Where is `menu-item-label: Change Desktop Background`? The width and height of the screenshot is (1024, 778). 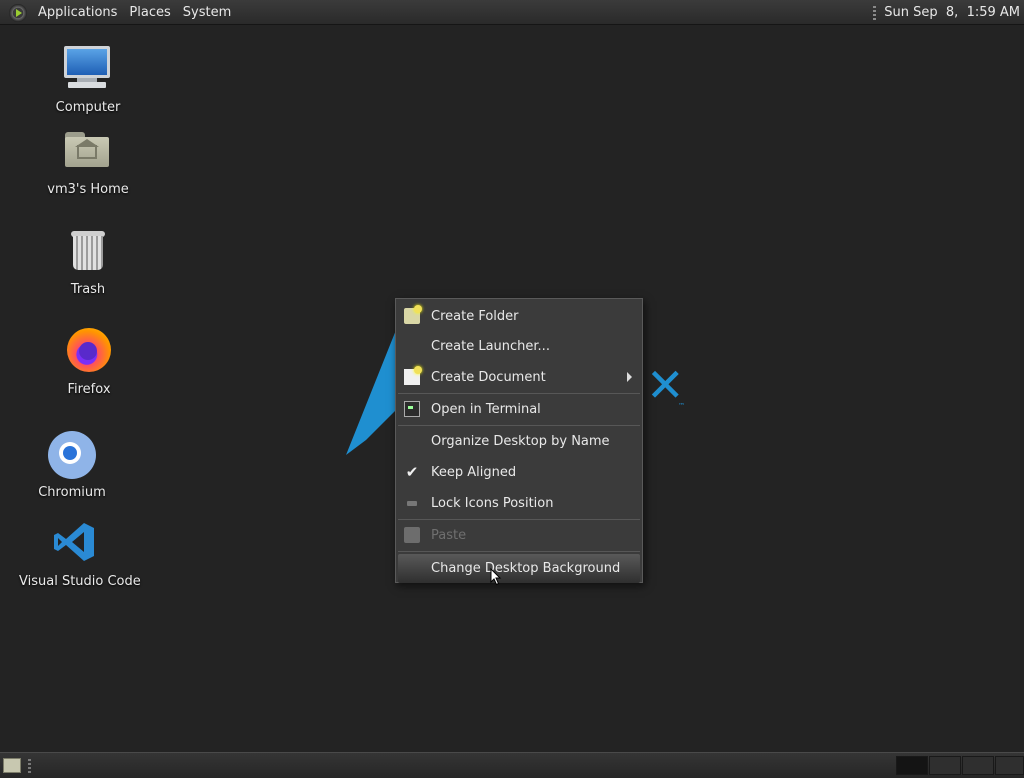
menu-item-label: Change Desktop Background is located at coordinates (526, 568).